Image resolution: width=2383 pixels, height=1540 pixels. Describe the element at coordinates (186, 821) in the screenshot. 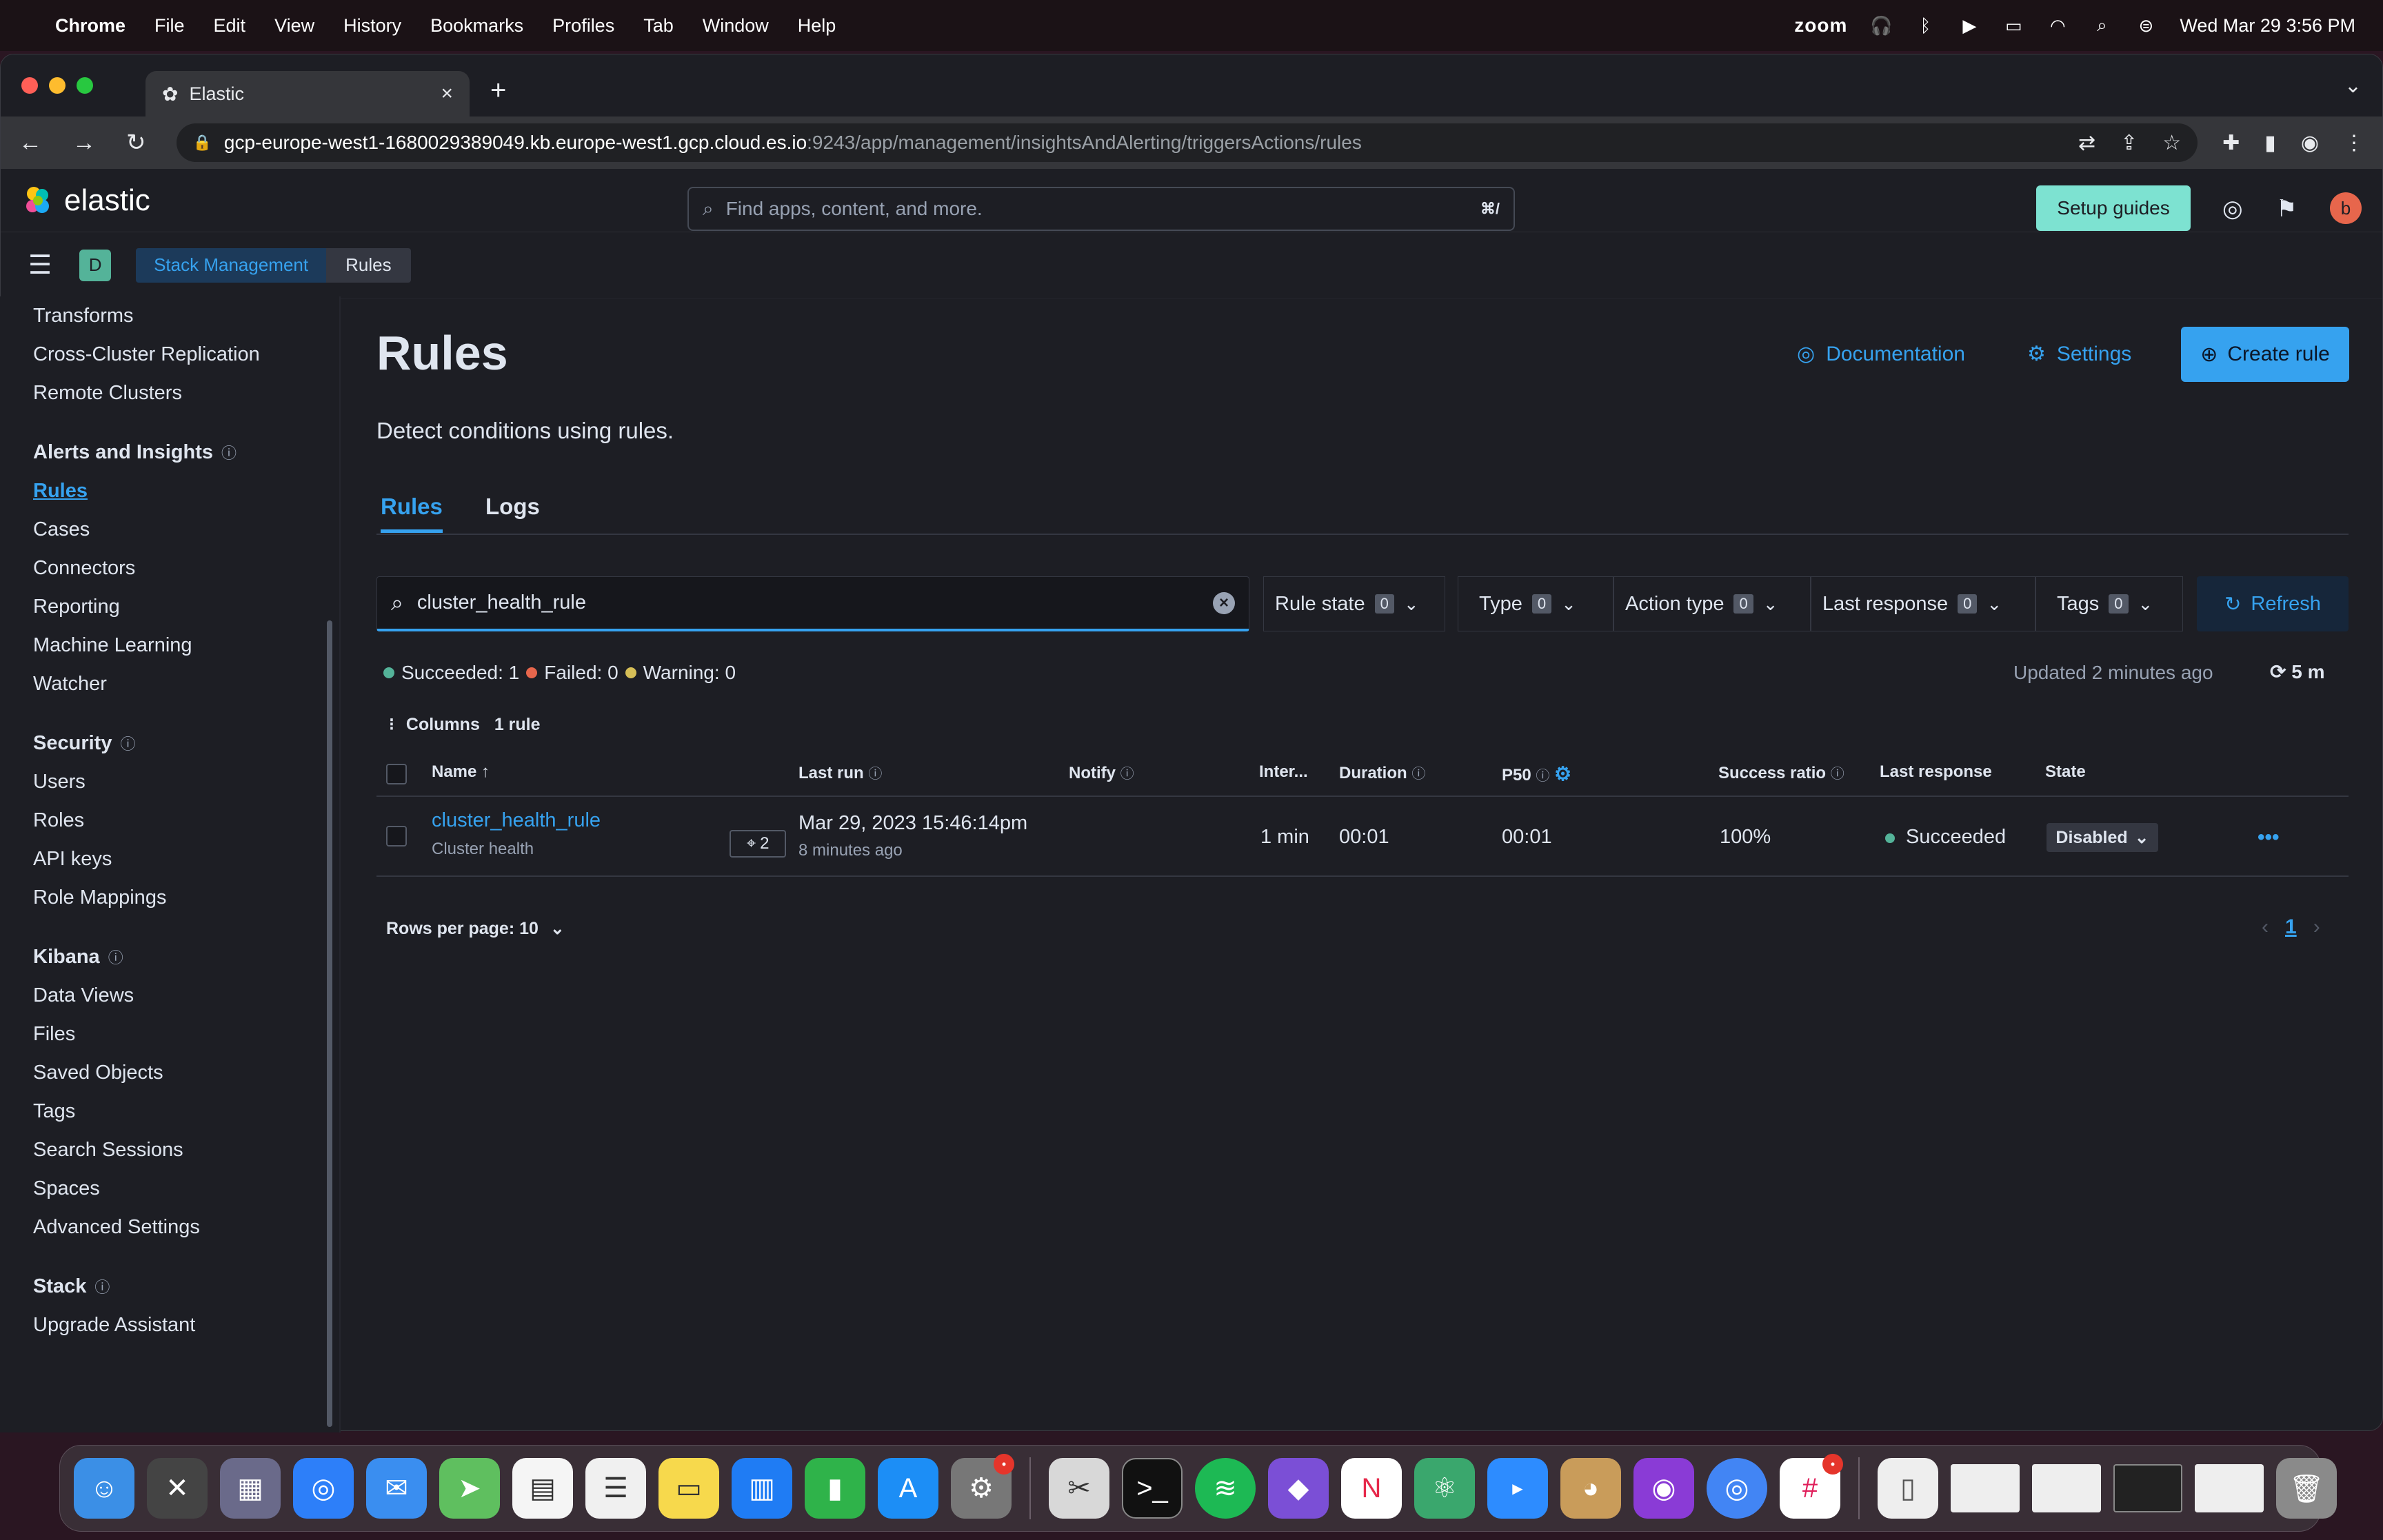

I see `sidebar-item-roles: Roles` at that location.